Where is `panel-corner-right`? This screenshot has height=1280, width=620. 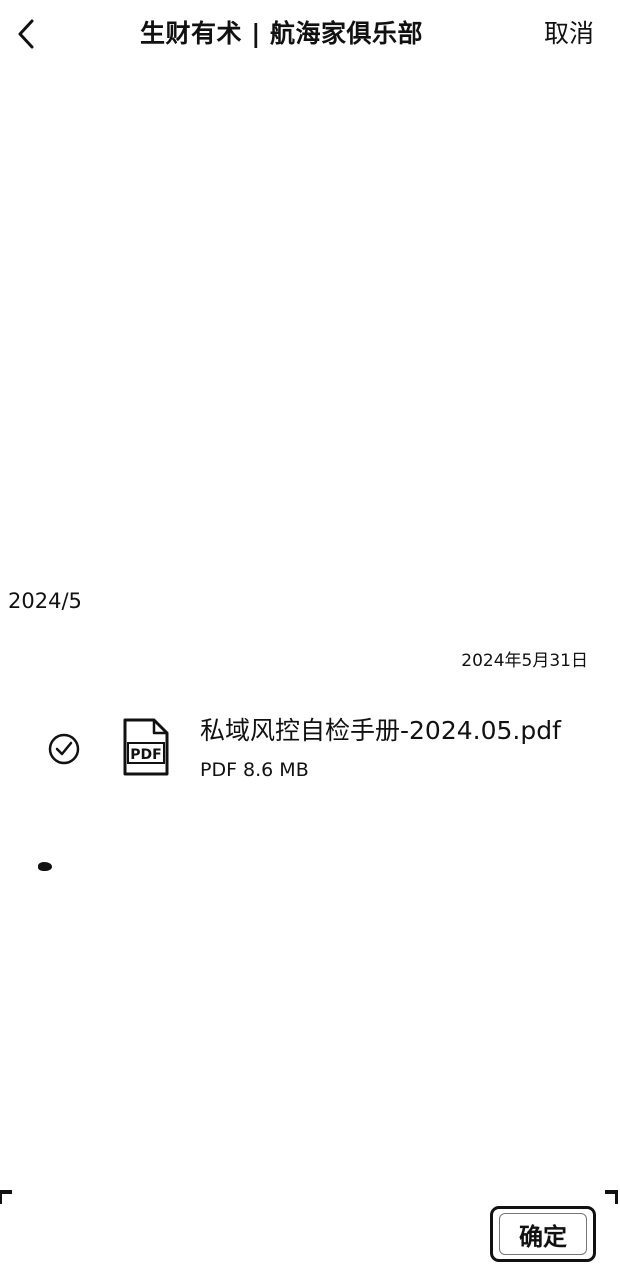
panel-corner-right is located at coordinates (611, 1197).